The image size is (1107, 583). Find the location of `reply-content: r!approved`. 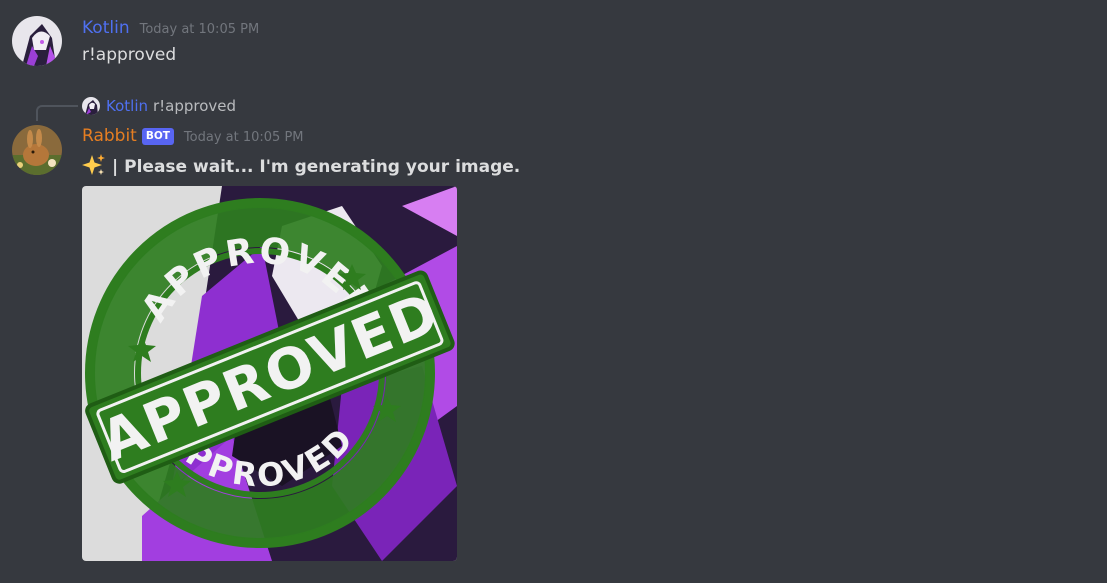

reply-content: r!approved is located at coordinates (194, 106).